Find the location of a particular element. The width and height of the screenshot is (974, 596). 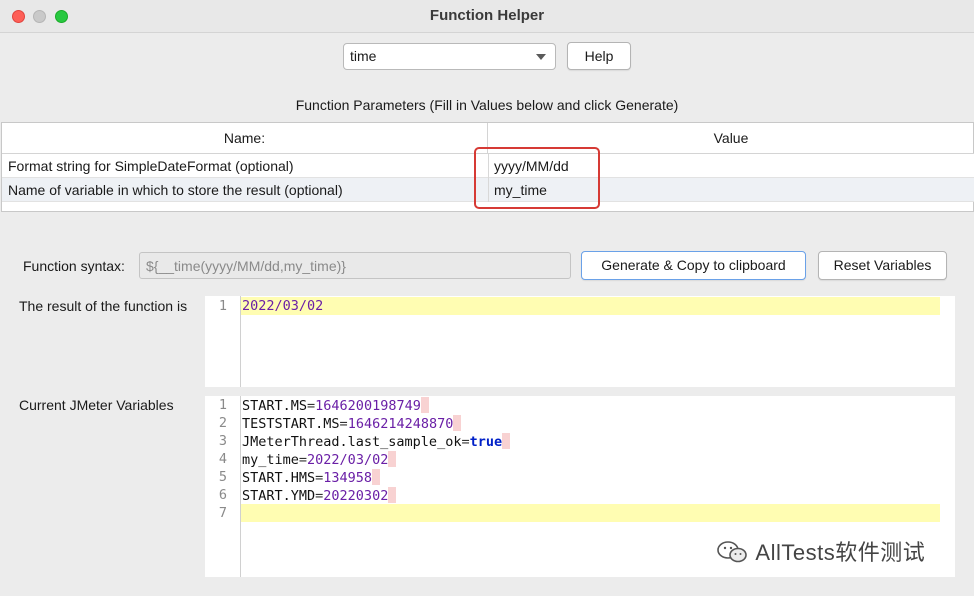

title-bar: Function Helper is located at coordinates (487, 16).